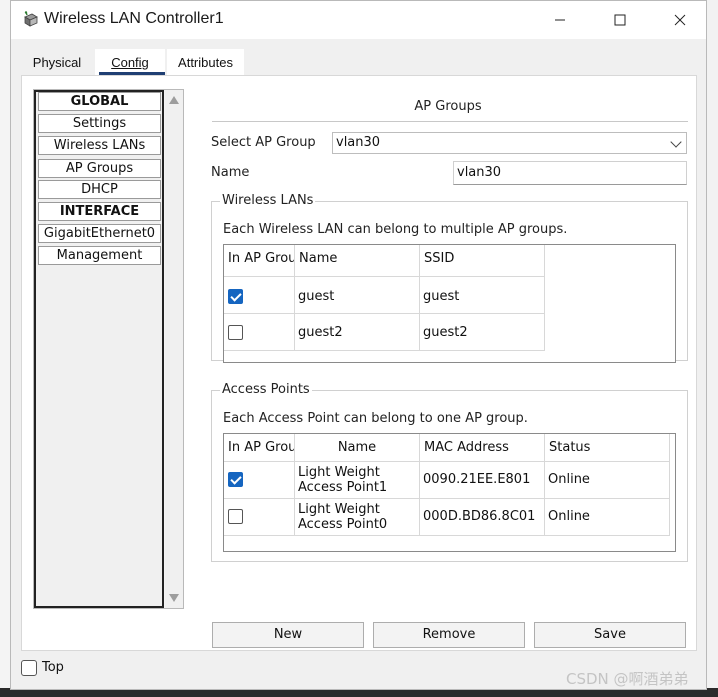 The height and width of the screenshot is (697, 718). Describe the element at coordinates (509, 143) in the screenshot. I see `ap-group-select: vlan30` at that location.